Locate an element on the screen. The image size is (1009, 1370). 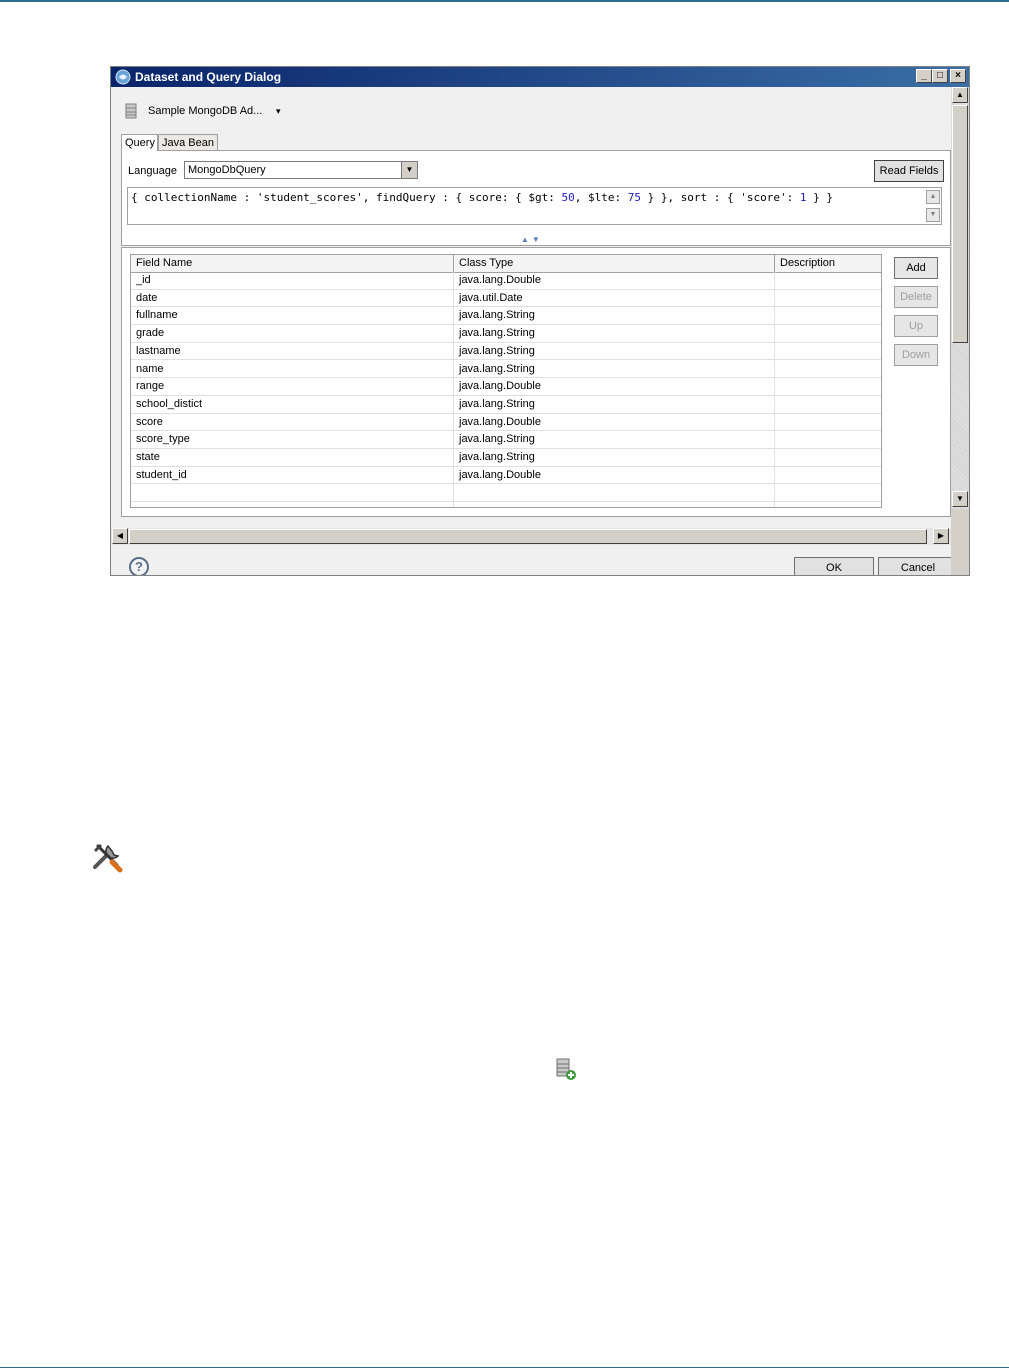
up-button: Up is located at coordinates (916, 326).